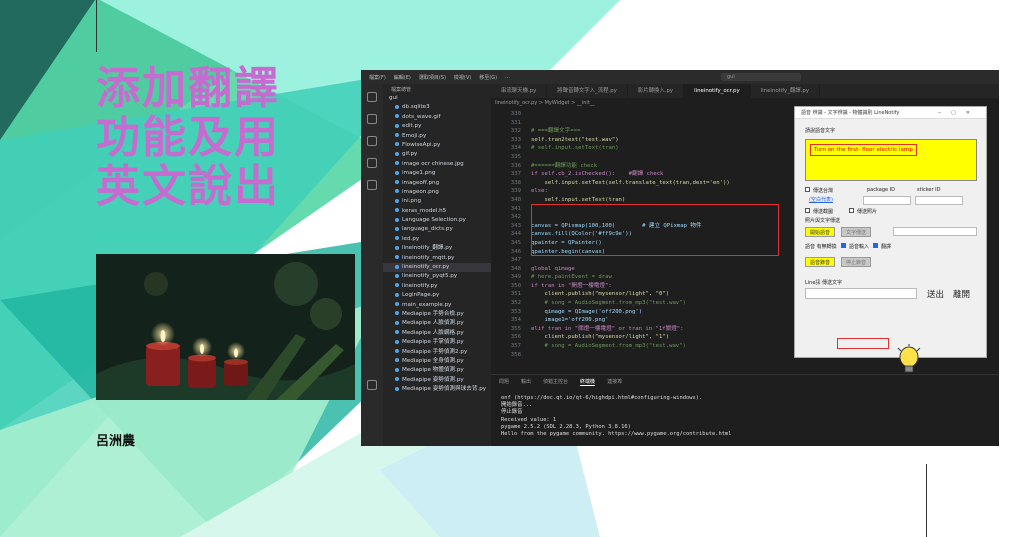 The height and width of the screenshot is (537, 1024). I want to click on panel-tab-problems: 問題, so click(504, 382).